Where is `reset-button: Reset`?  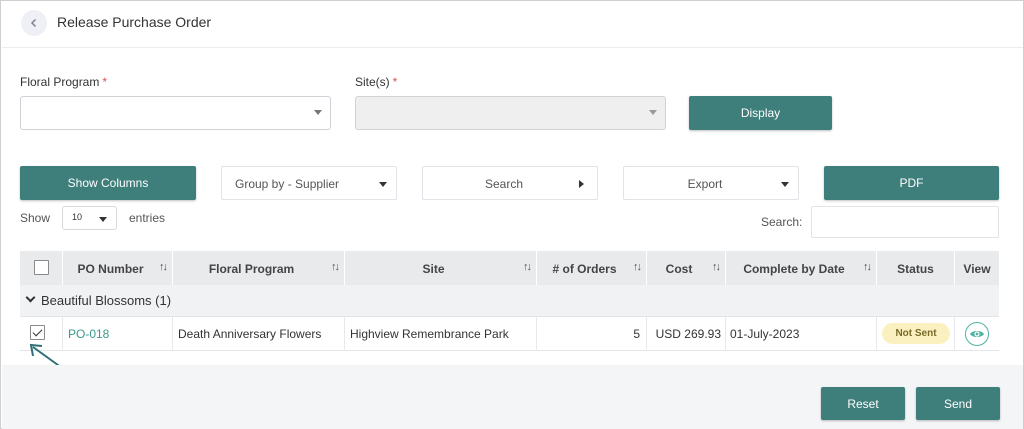 reset-button: Reset is located at coordinates (863, 403).